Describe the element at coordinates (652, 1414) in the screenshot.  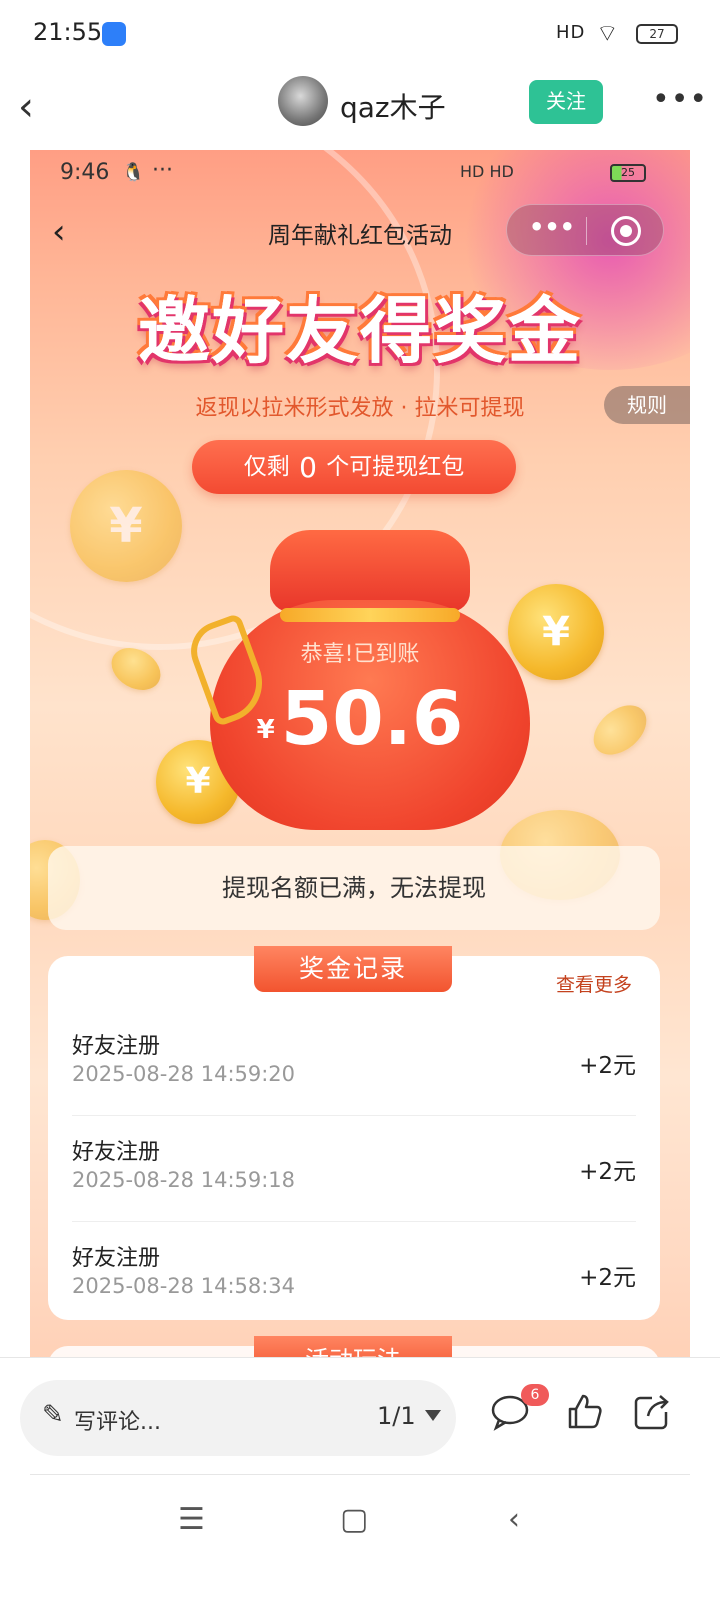
I see `share-icon` at that location.